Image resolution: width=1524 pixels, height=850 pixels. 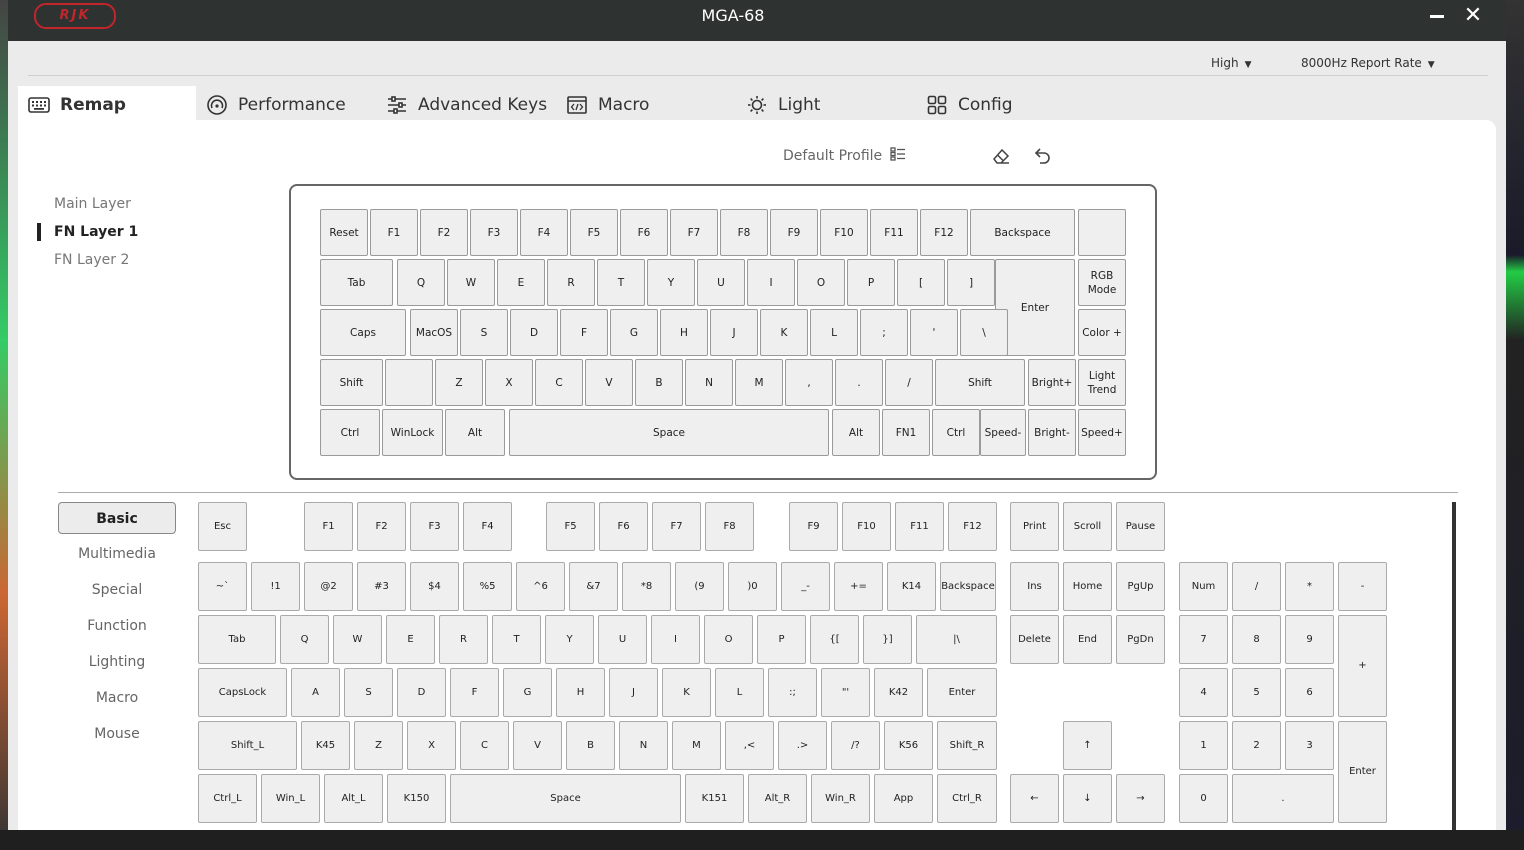 What do you see at coordinates (471, 282) in the screenshot?
I see `upper-key-w-r2: W` at bounding box center [471, 282].